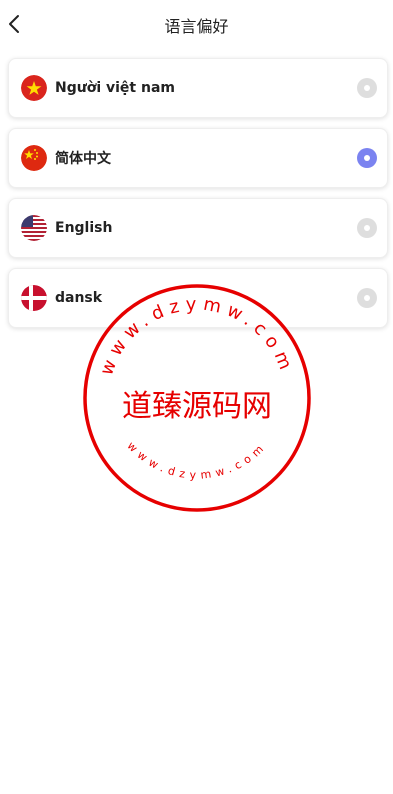 The width and height of the screenshot is (393, 794). What do you see at coordinates (83, 159) in the screenshot?
I see `language-label: 简体中文` at bounding box center [83, 159].